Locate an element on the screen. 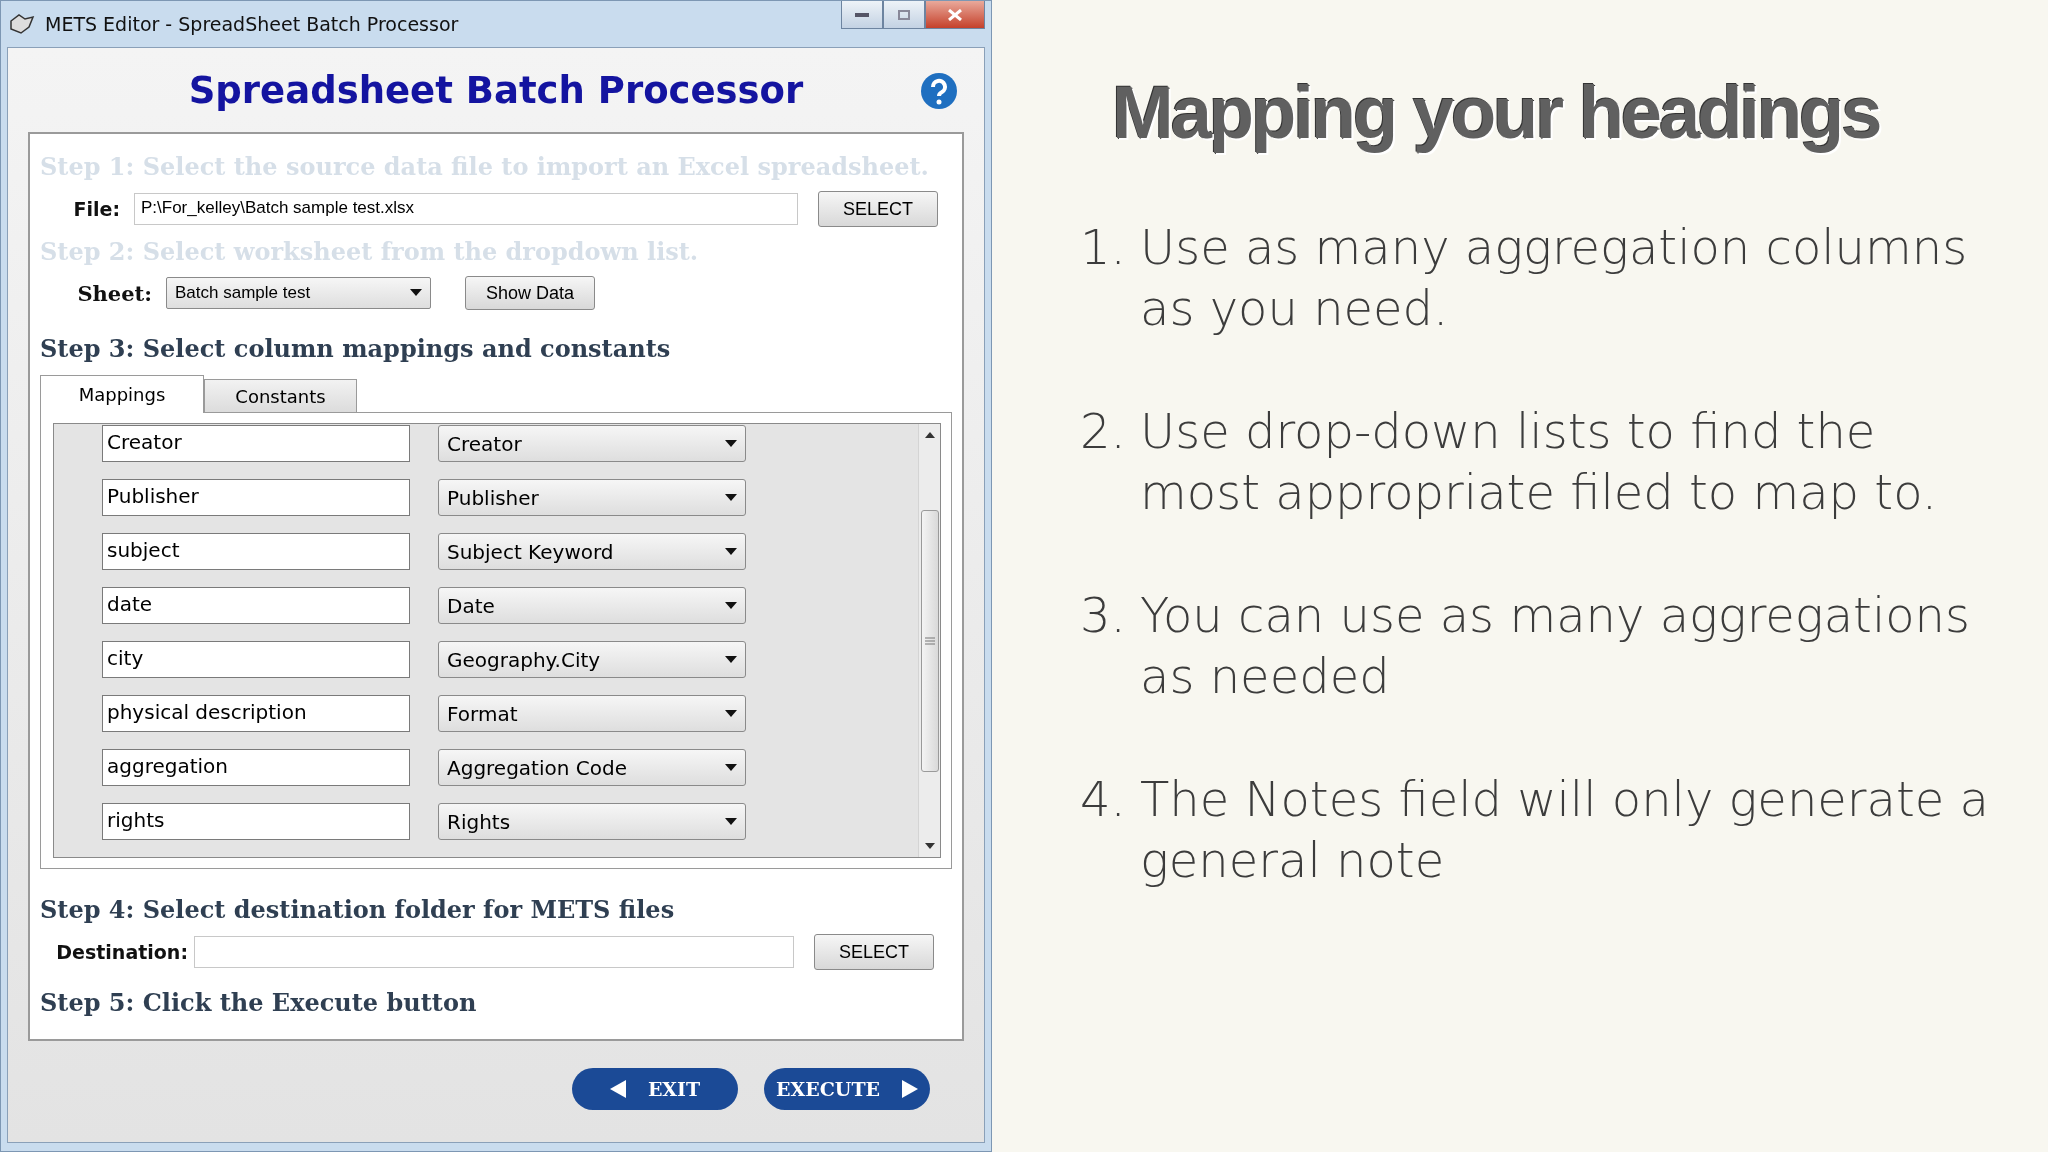  select-destination-button: SELECT is located at coordinates (874, 952).